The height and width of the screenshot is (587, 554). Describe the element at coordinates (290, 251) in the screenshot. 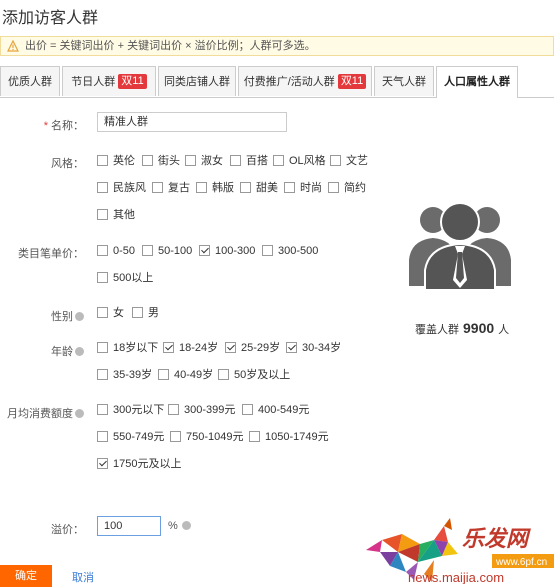

I see `price-option-300-500: 300-500` at that location.